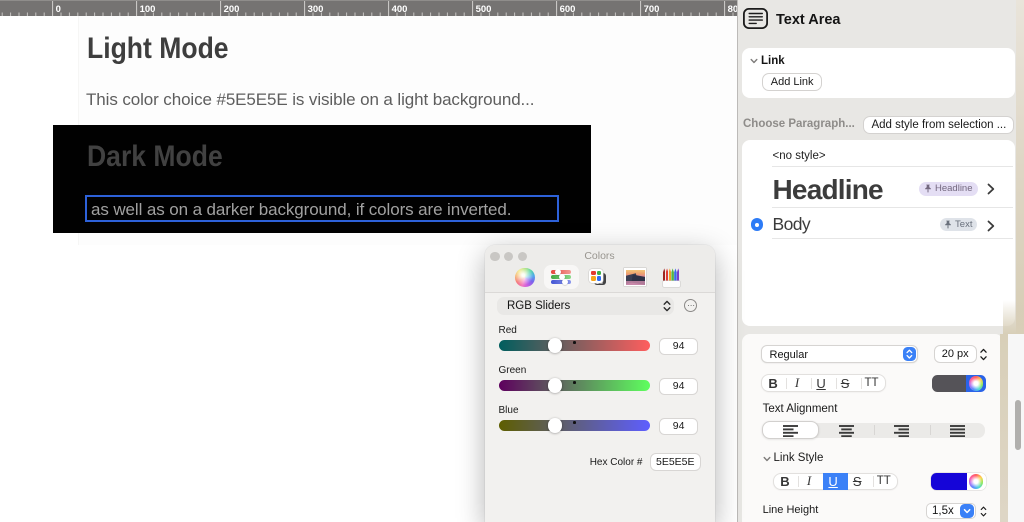  Describe the element at coordinates (400, 9) in the screenshot. I see `svg-text: 400` at that location.